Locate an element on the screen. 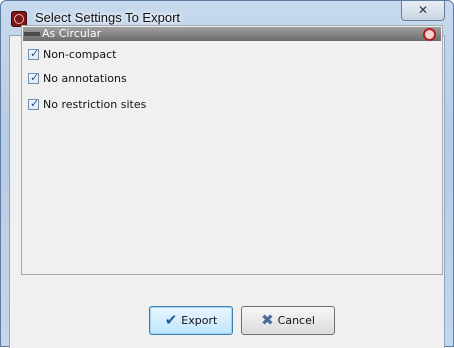 This screenshot has height=348, width=454. option-non-compact: Non-compact is located at coordinates (72, 54).